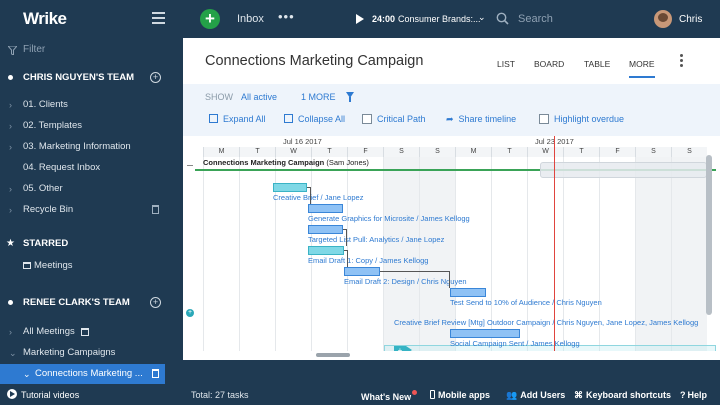 The width and height of the screenshot is (720, 405). What do you see at coordinates (34, 49) in the screenshot?
I see `filter-placeholder: Filter` at bounding box center [34, 49].